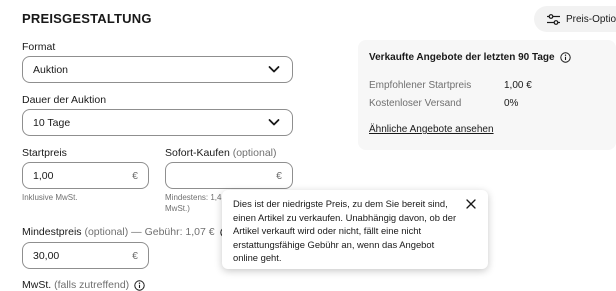 The width and height of the screenshot is (616, 291). What do you see at coordinates (85, 175) in the screenshot?
I see `start-price-input: 1,00 €` at bounding box center [85, 175].